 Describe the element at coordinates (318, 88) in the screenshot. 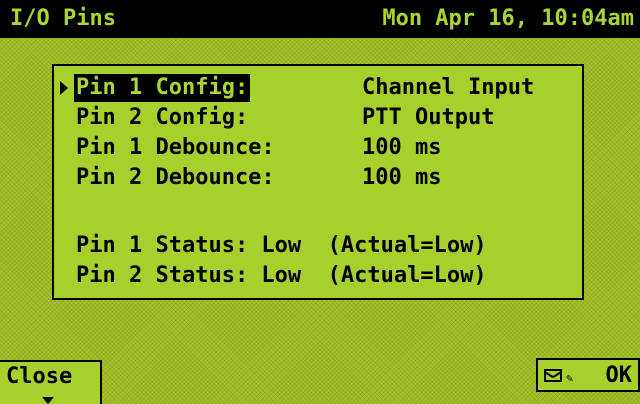

I see `pin1-config-row: Pin 1 Config: Channel Input` at that location.